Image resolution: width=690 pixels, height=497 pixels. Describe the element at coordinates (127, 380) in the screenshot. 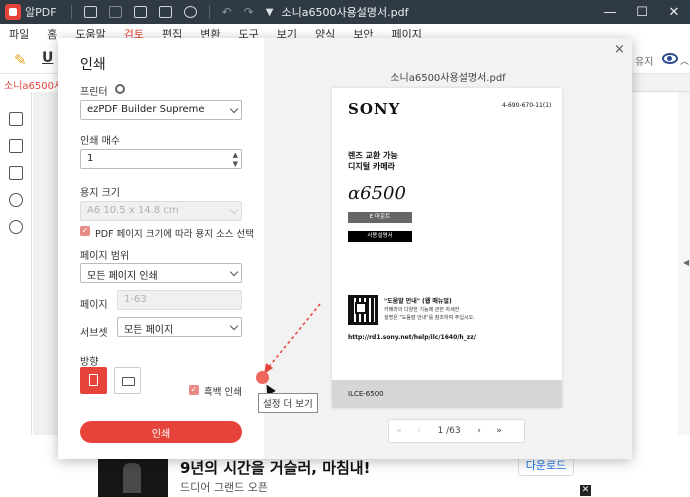

I see `landscape-orientation-button` at that location.